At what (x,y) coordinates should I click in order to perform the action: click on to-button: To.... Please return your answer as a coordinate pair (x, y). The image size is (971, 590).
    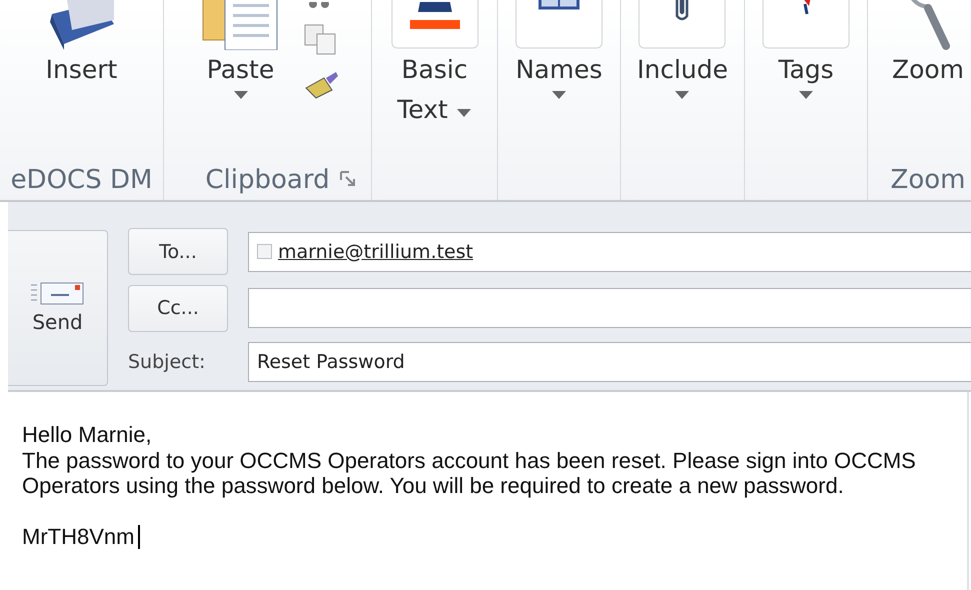
    Looking at the image, I should click on (178, 251).